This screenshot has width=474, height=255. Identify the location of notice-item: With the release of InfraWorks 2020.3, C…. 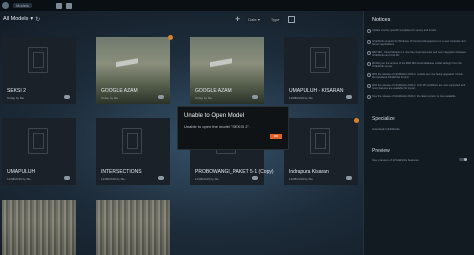
(417, 87).